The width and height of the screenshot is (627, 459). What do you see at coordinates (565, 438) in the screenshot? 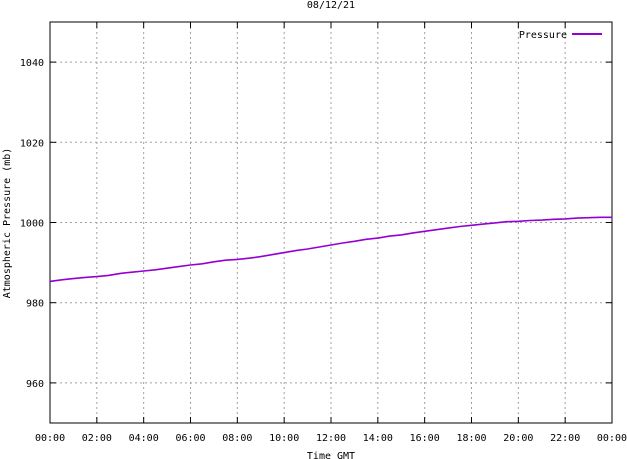
I see `x-tick-label: 22:00` at bounding box center [565, 438].